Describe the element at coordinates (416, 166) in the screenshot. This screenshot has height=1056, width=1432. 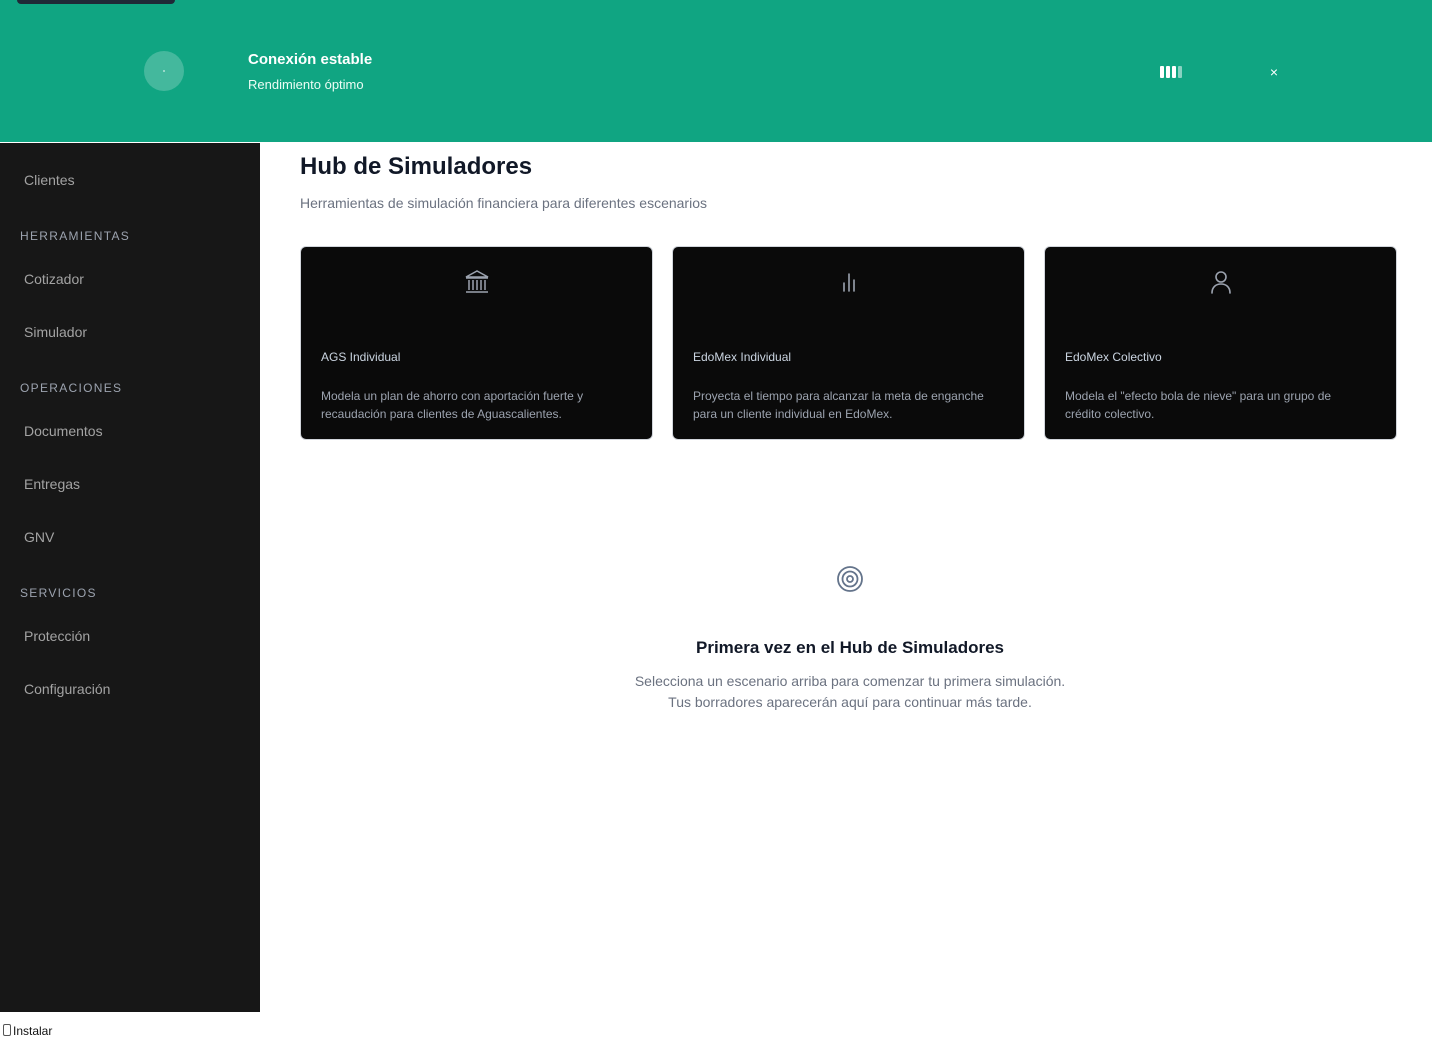
I see `page-title: Hub de Simuladores` at that location.